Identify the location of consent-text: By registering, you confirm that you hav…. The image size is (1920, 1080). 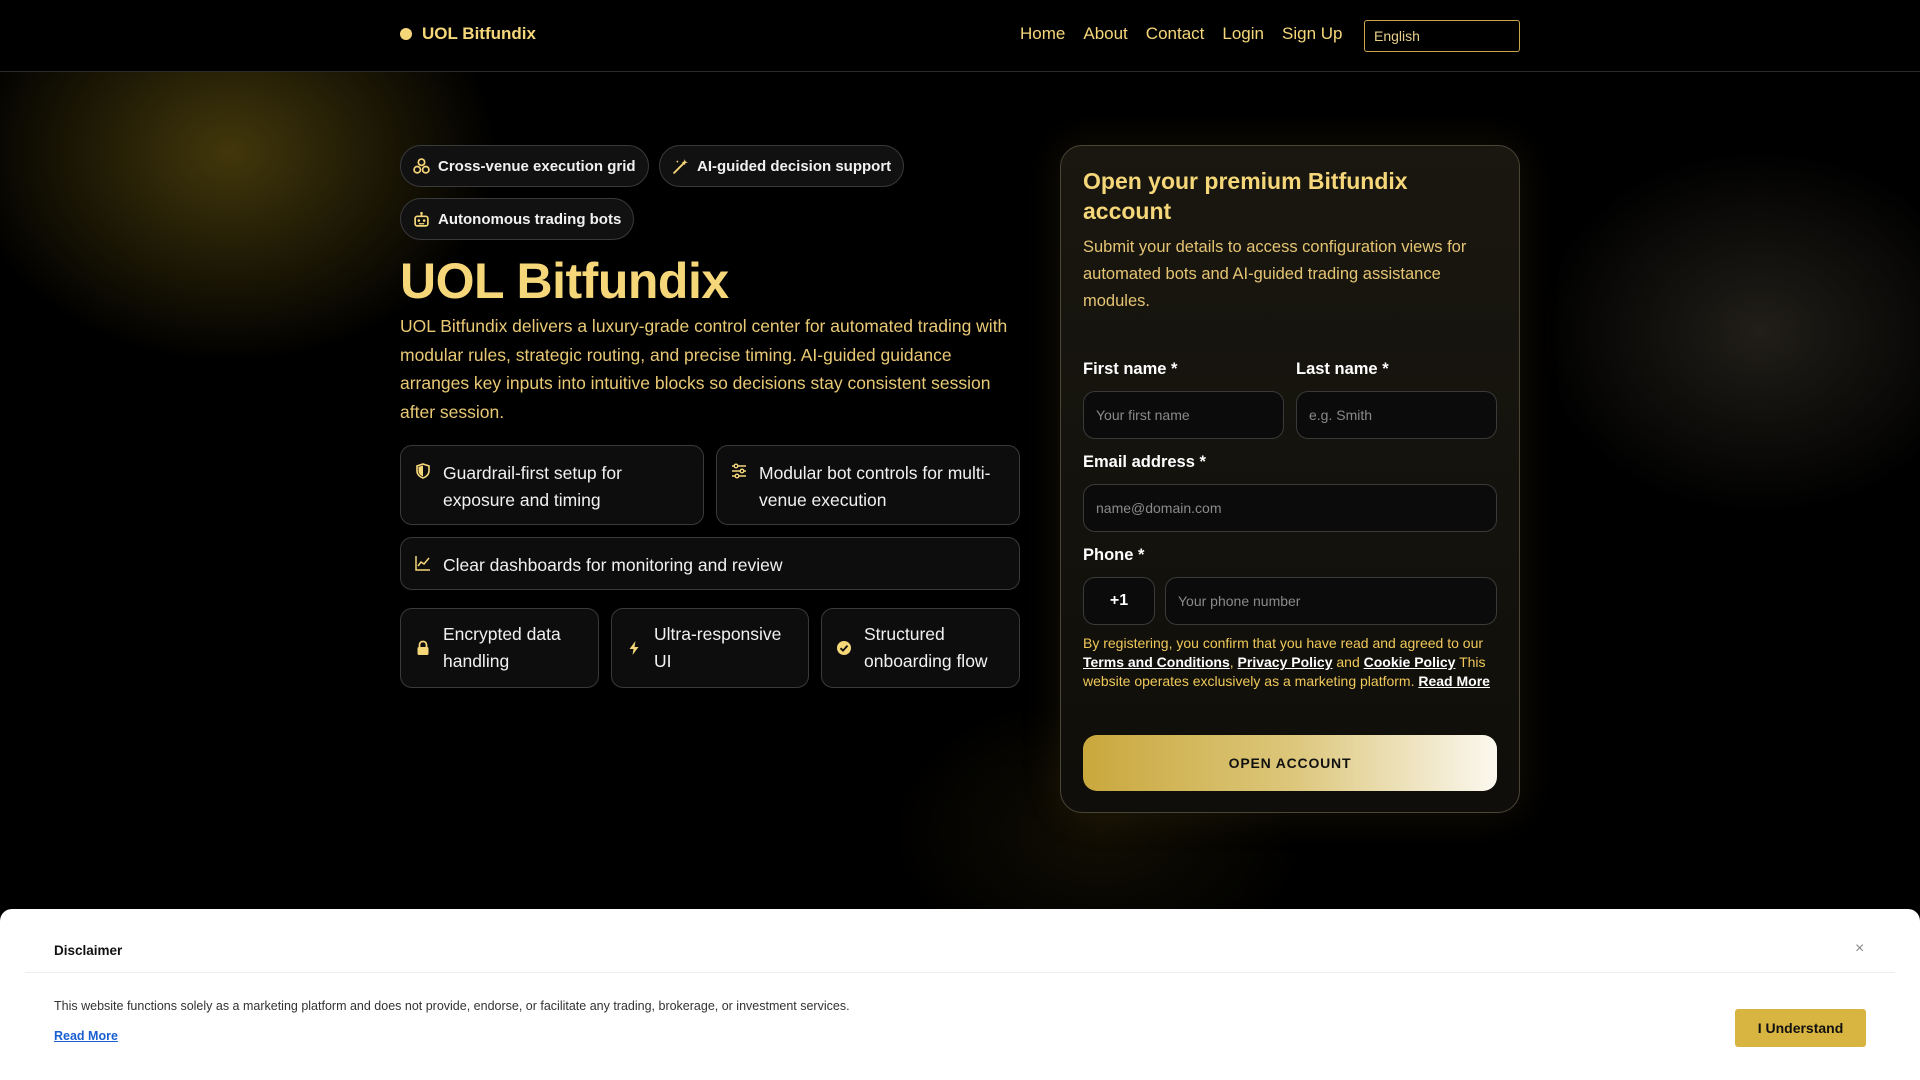
(1286, 662).